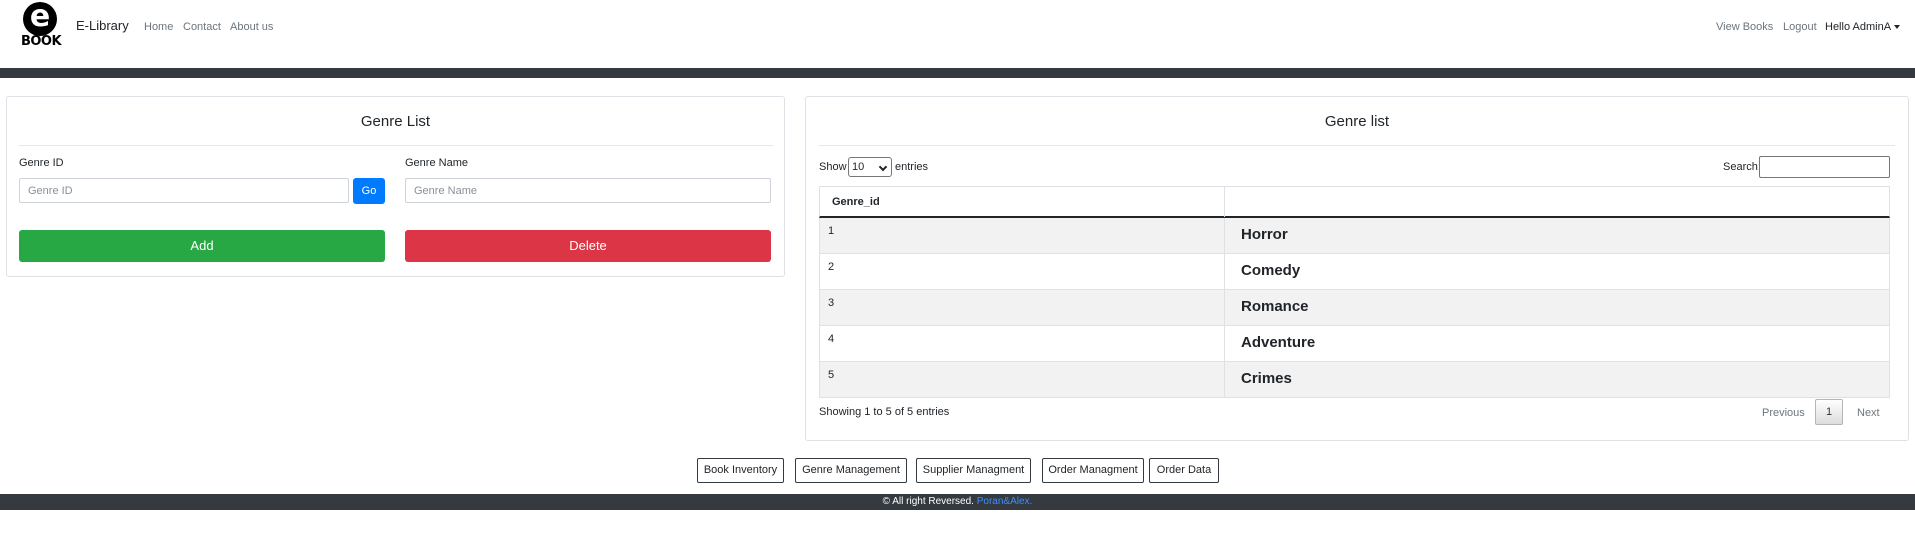 This screenshot has height=535, width=1915. What do you see at coordinates (912, 167) in the screenshot?
I see `entries-label: entries` at bounding box center [912, 167].